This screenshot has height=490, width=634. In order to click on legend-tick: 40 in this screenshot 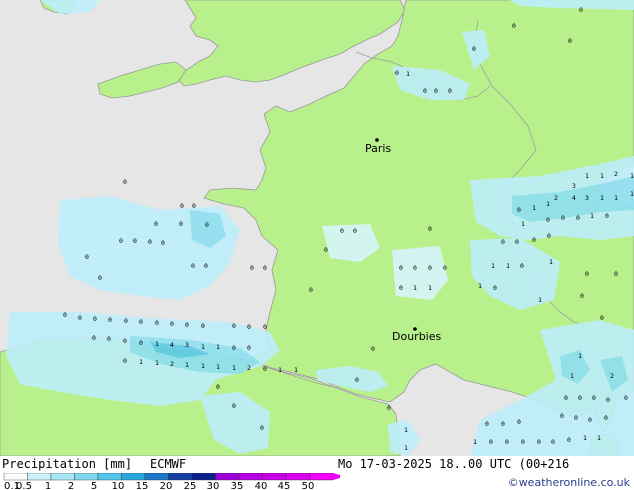, I will do `click(261, 485)`.